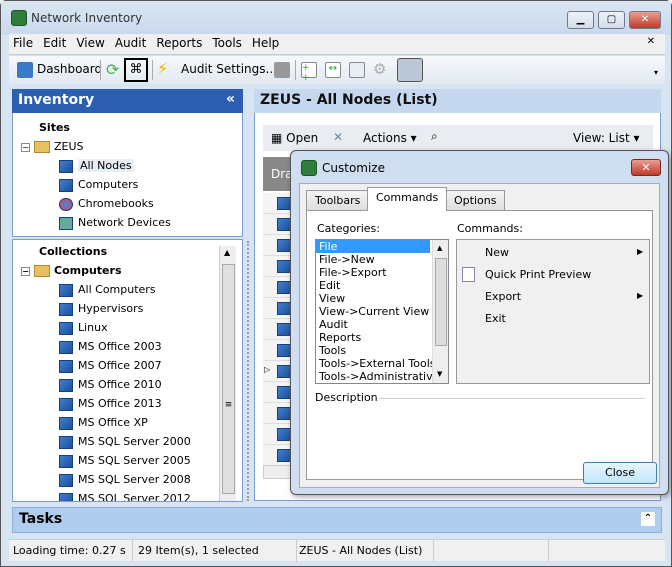 The image size is (672, 567). I want to click on category-item: View->Current View, so click(373, 311).